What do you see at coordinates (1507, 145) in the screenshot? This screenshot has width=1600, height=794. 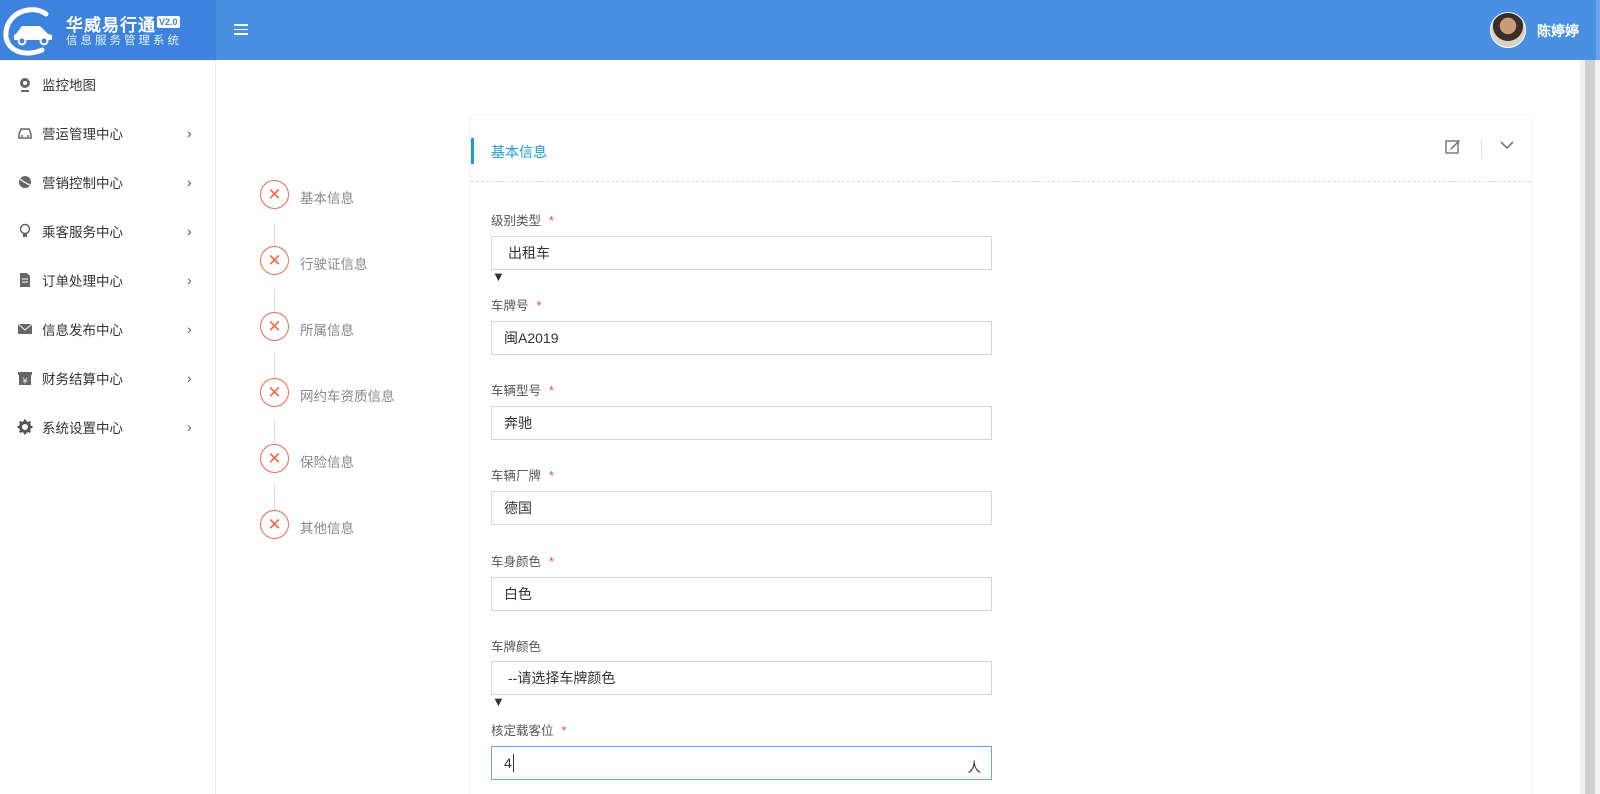 I see `chevron-down-icon` at bounding box center [1507, 145].